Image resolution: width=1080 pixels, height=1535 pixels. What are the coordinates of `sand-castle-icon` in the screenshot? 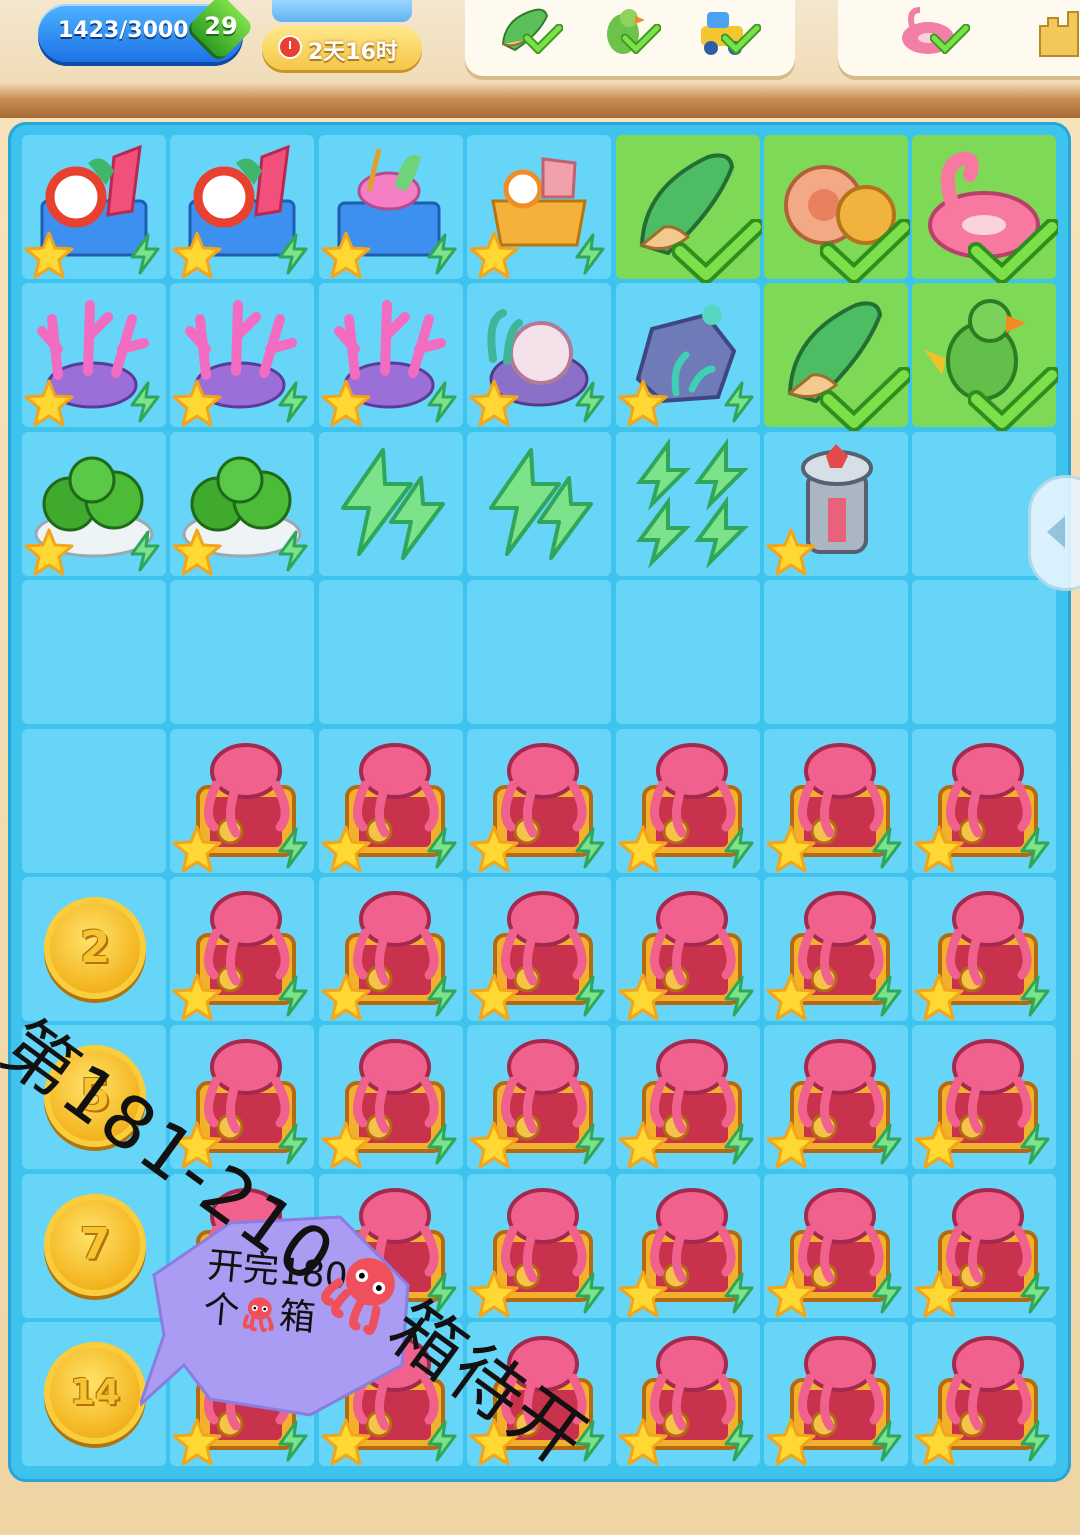 It's located at (1057, 32).